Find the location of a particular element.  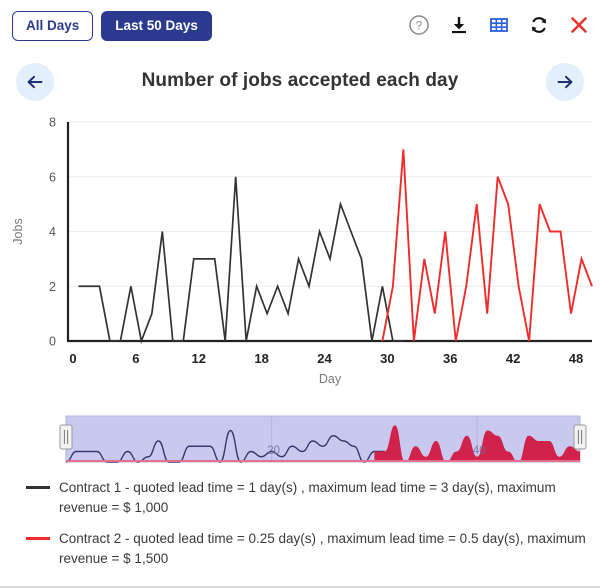

prev-chart-button is located at coordinates (35, 82).